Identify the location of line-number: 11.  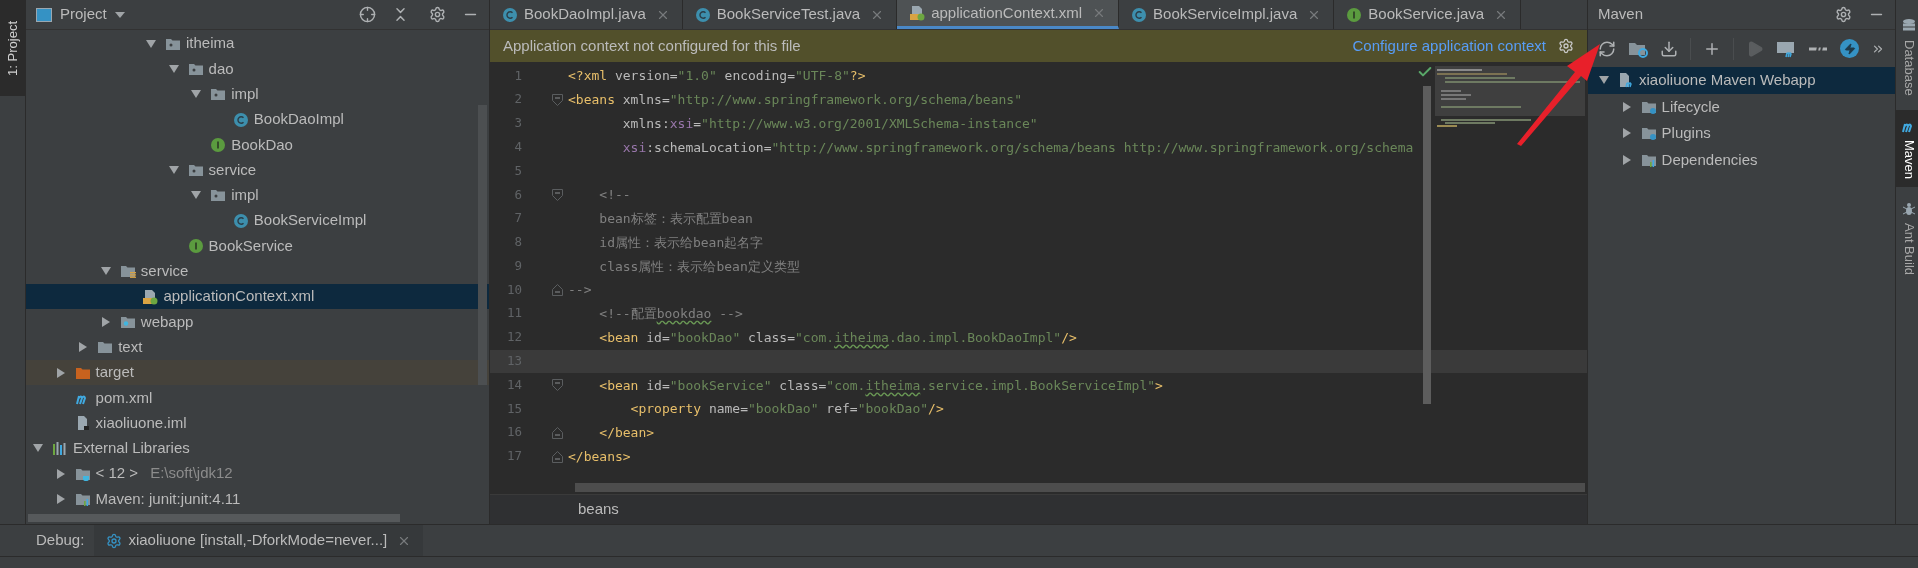
(513, 313).